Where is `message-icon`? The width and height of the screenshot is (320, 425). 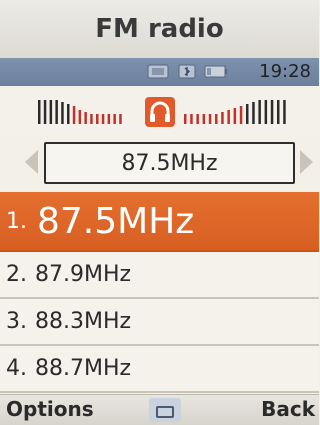
message-icon is located at coordinates (158, 71).